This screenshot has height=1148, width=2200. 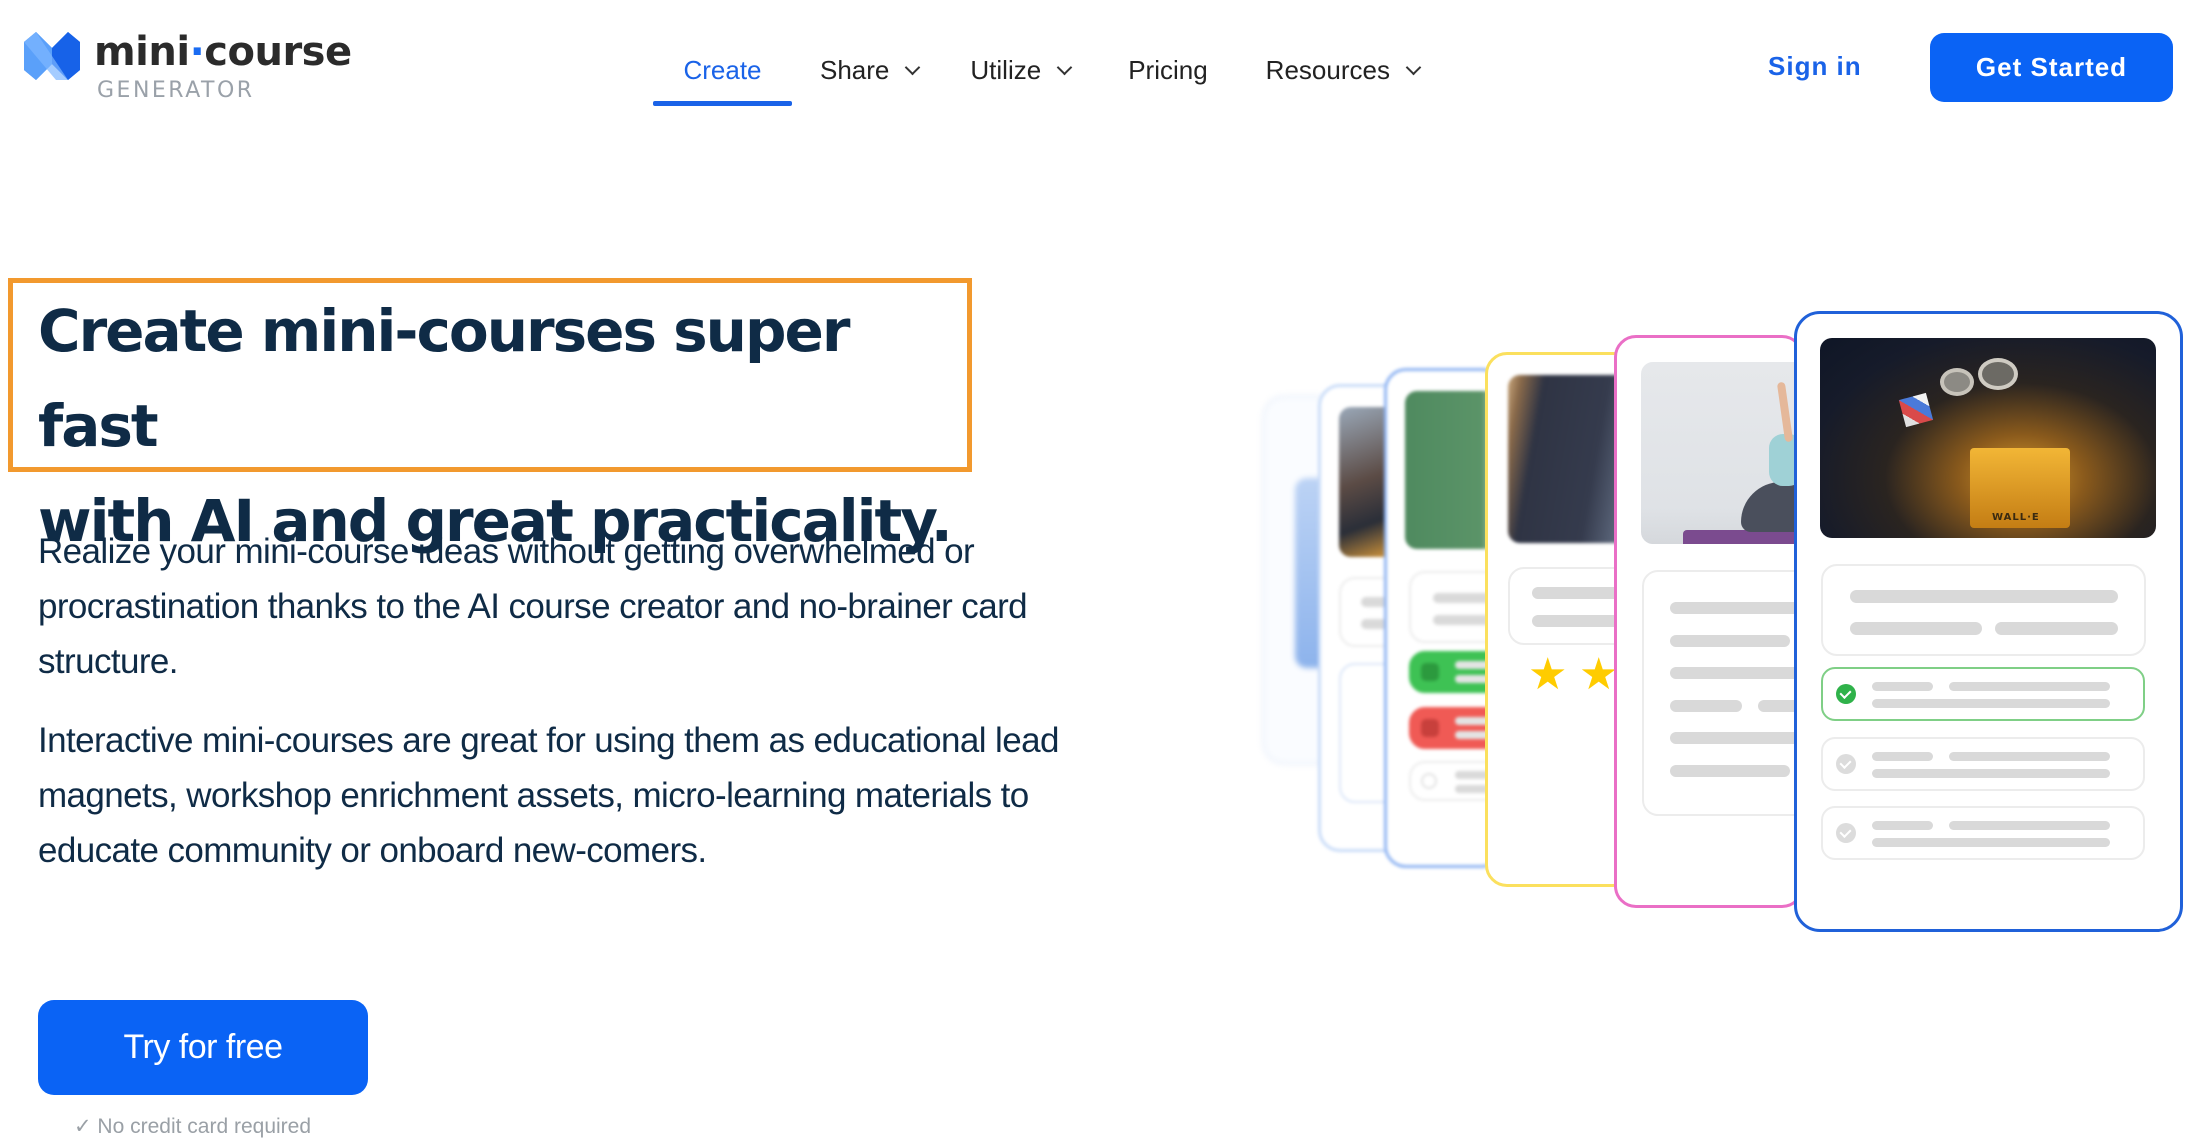 What do you see at coordinates (1988, 438) in the screenshot?
I see `wall-e-robot-image: WALL·E` at bounding box center [1988, 438].